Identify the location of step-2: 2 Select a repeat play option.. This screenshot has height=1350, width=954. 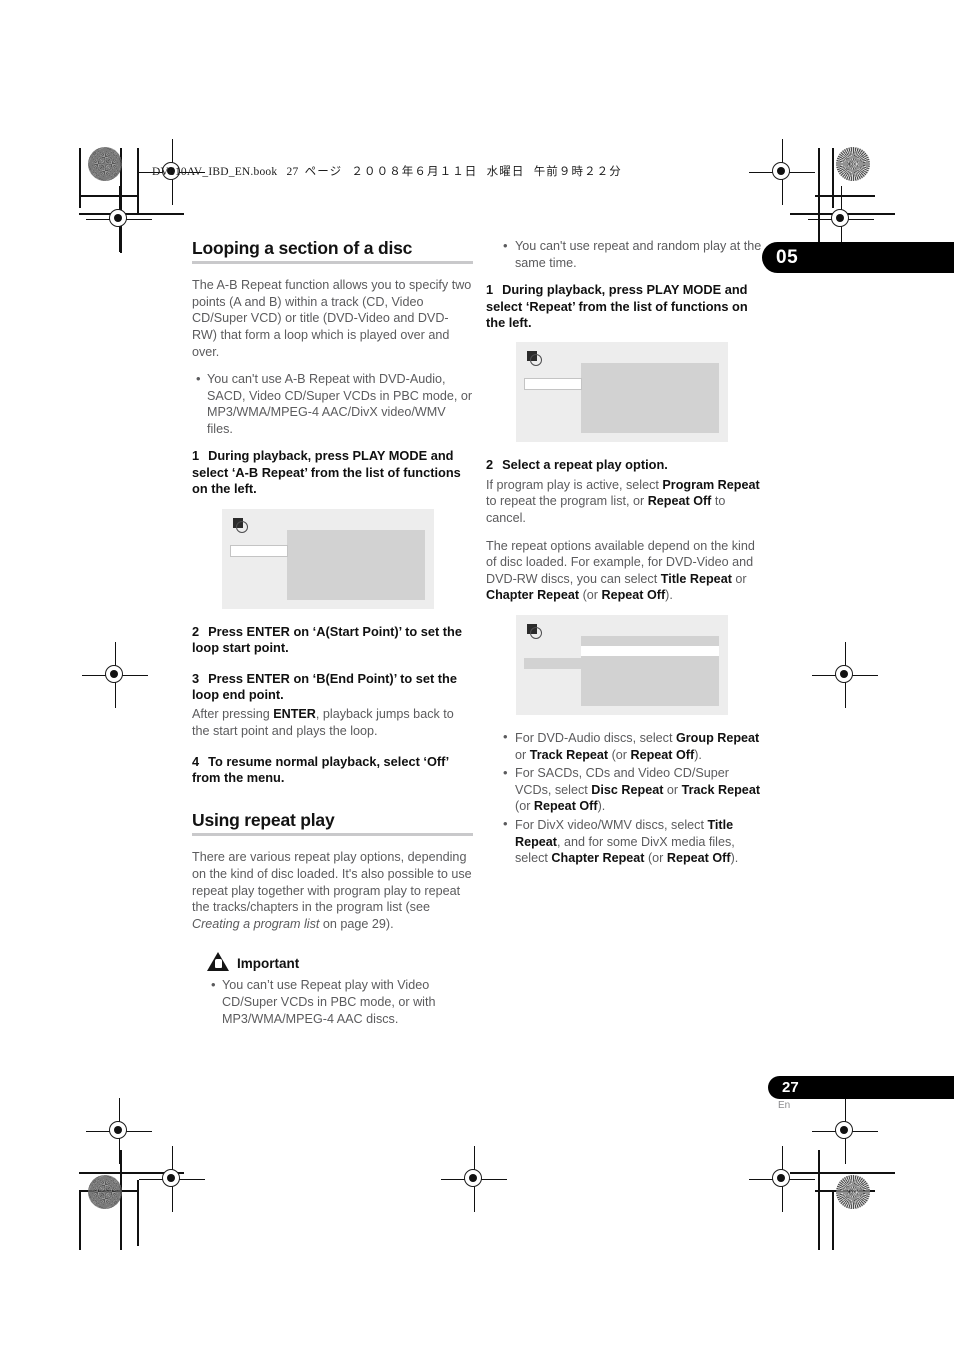
(626, 465).